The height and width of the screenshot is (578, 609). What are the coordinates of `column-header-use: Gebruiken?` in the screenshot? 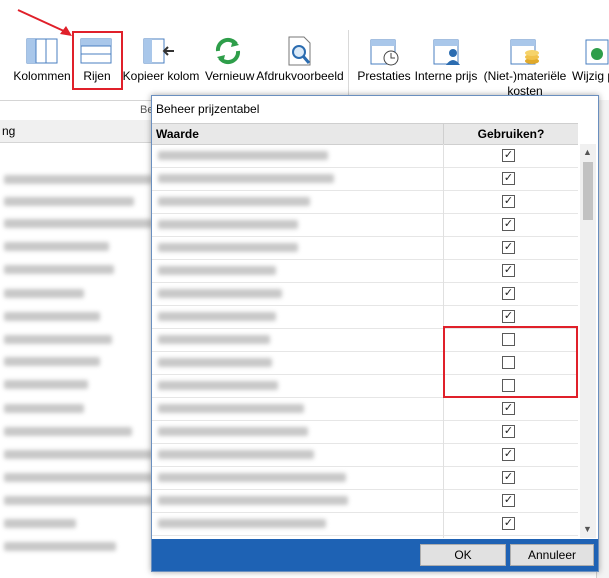 It's located at (511, 134).